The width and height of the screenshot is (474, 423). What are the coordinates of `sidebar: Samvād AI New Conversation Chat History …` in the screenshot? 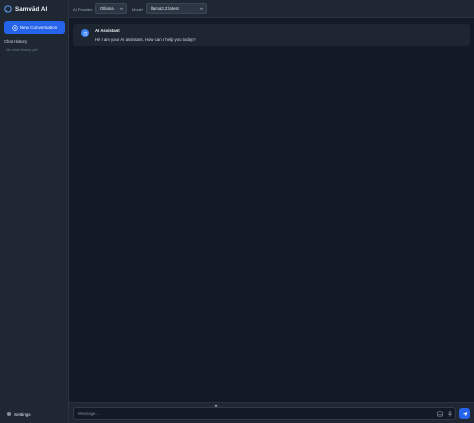 It's located at (34, 211).